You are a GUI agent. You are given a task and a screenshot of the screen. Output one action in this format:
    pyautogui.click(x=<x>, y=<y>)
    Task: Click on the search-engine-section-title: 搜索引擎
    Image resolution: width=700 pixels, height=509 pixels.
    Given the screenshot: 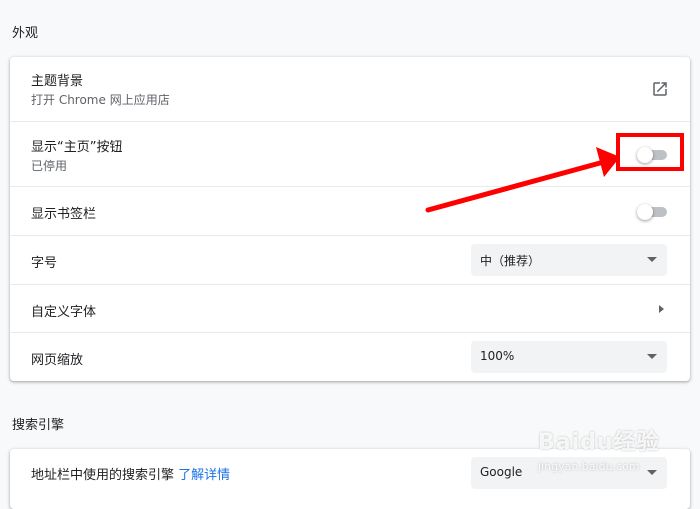 What is the action you would take?
    pyautogui.click(x=38, y=425)
    